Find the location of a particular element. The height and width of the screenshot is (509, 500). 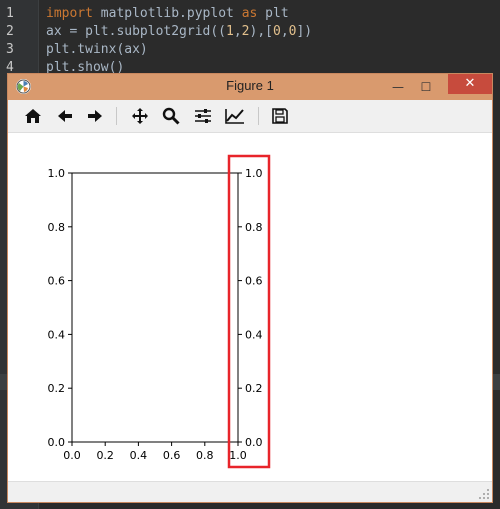

x-tick-label: 0.6 is located at coordinates (172, 455).